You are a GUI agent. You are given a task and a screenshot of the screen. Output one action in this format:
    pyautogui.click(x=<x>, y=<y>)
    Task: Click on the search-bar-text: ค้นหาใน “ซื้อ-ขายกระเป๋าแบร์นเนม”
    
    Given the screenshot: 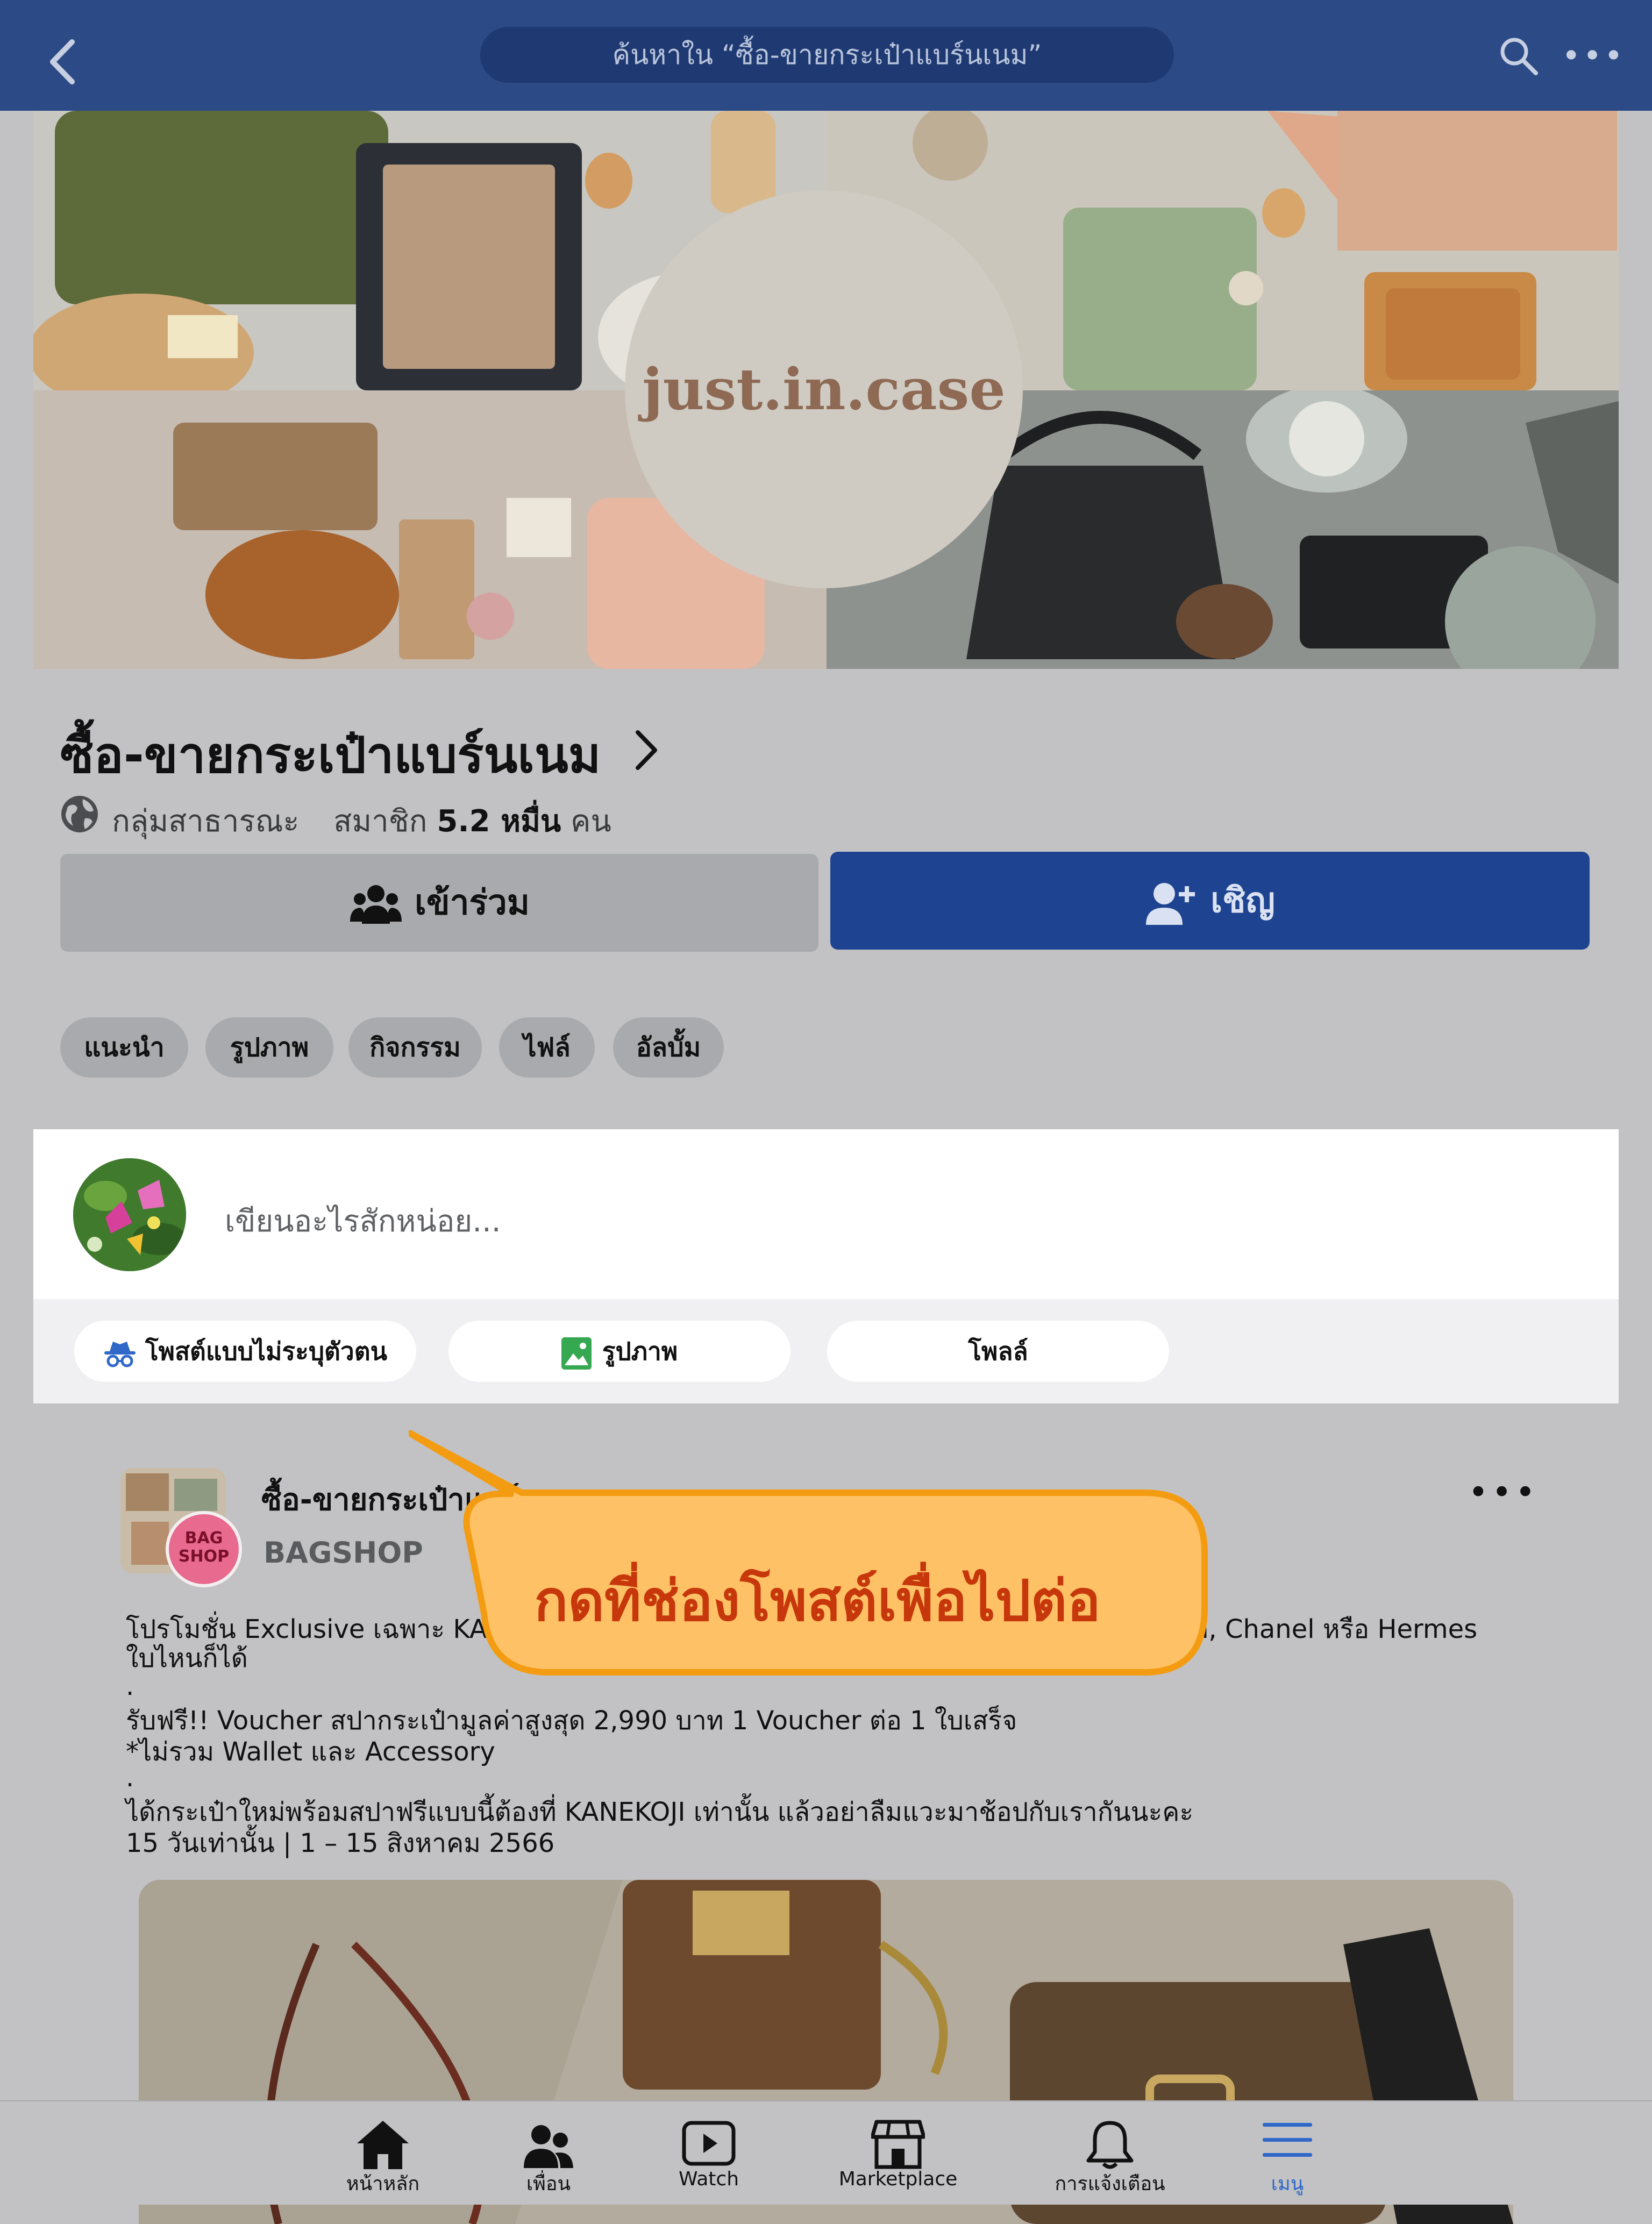 What is the action you would take?
    pyautogui.click(x=827, y=54)
    